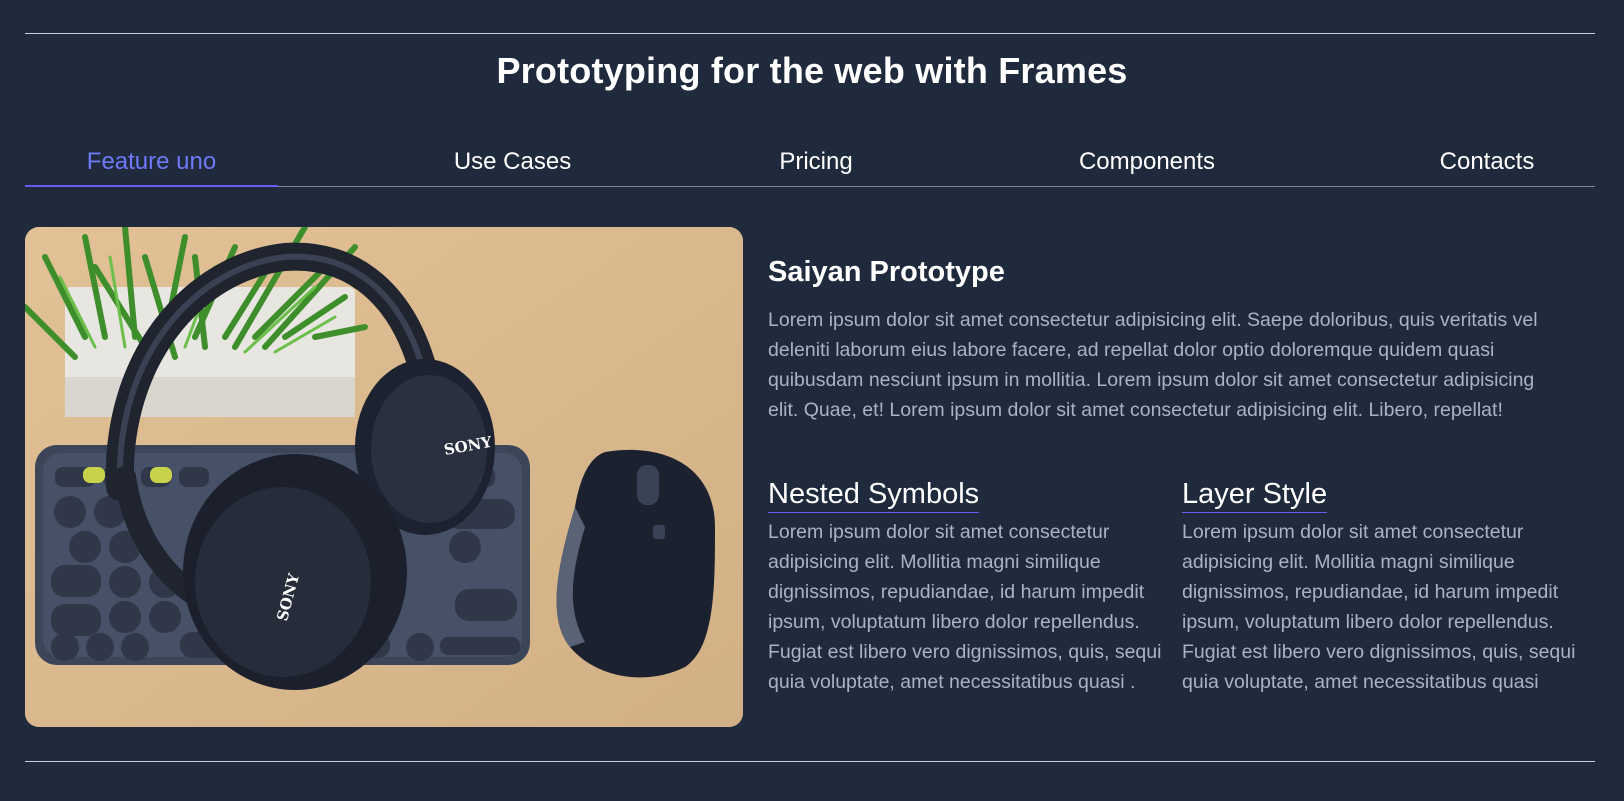  Describe the element at coordinates (1147, 164) in the screenshot. I see `tab-components: Components` at that location.